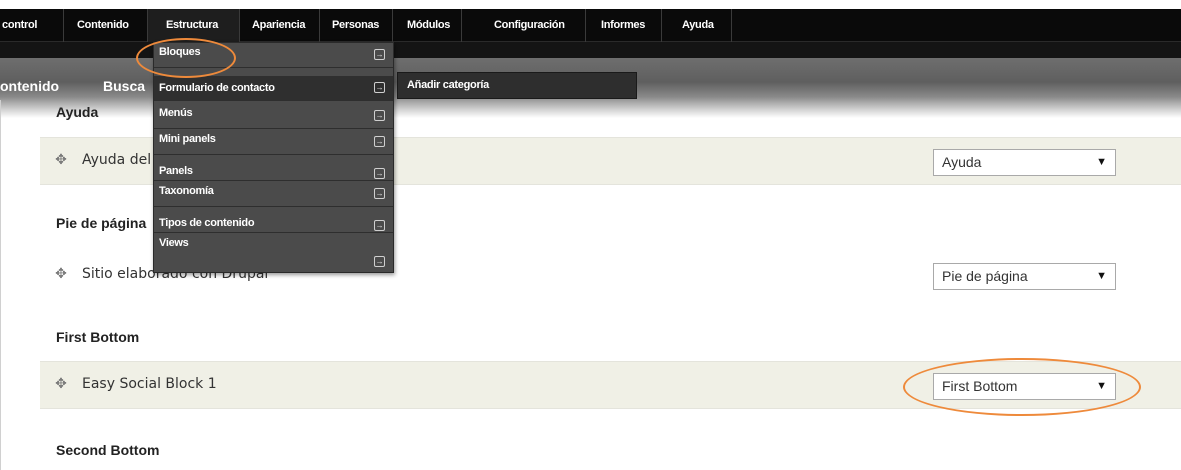 The width and height of the screenshot is (1181, 470). What do you see at coordinates (0, 285) in the screenshot?
I see `content-left-border` at bounding box center [0, 285].